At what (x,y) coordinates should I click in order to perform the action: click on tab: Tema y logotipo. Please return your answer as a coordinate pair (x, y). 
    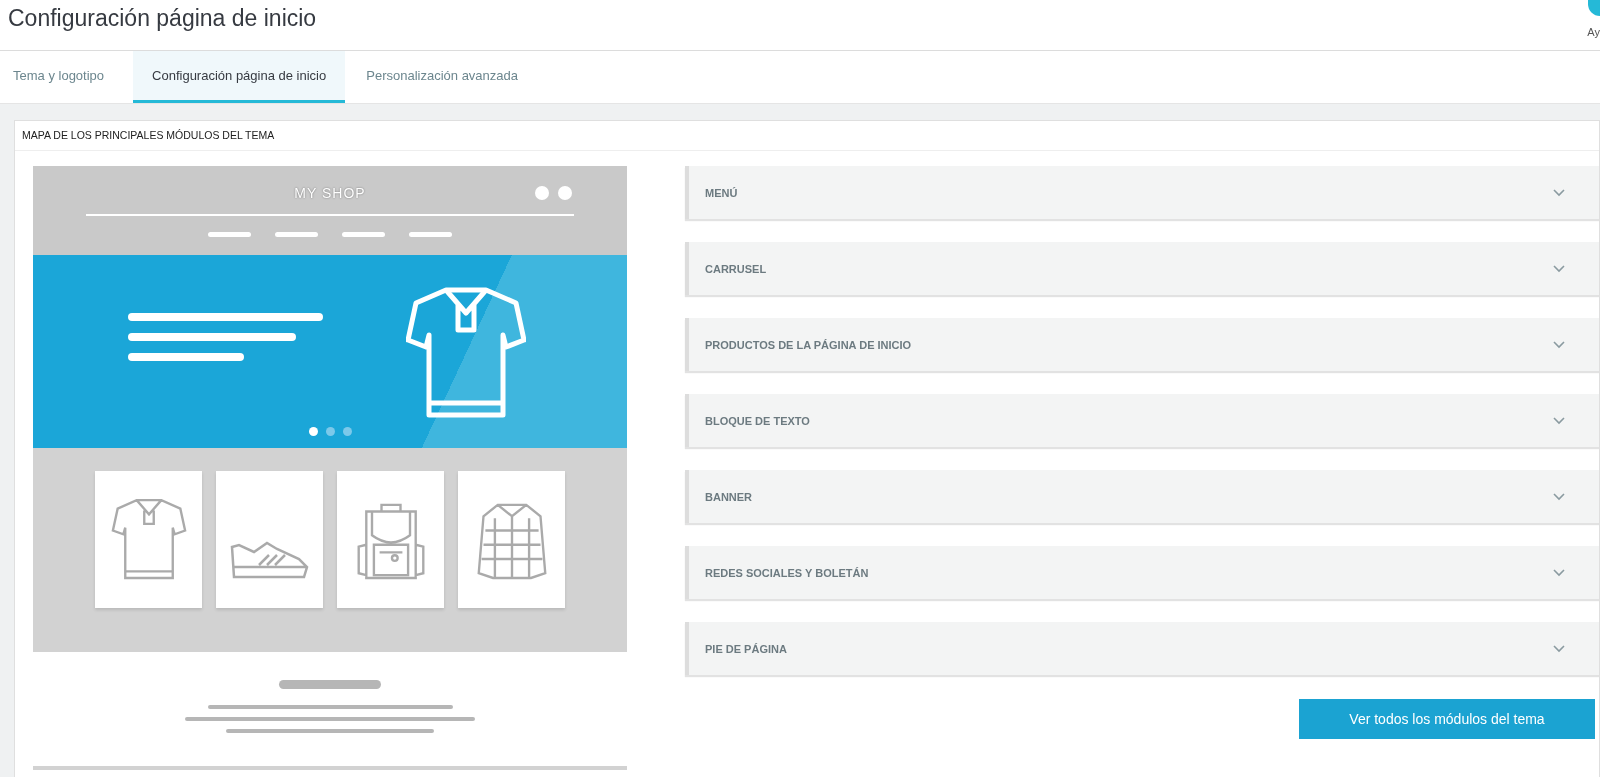
    Looking at the image, I should click on (63, 77).